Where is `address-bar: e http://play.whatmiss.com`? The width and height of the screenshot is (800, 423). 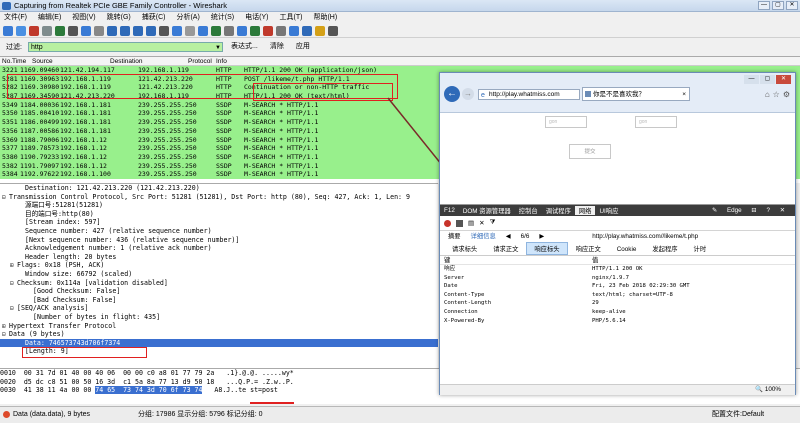
address-bar: e http://play.whatmiss.com is located at coordinates (529, 94).